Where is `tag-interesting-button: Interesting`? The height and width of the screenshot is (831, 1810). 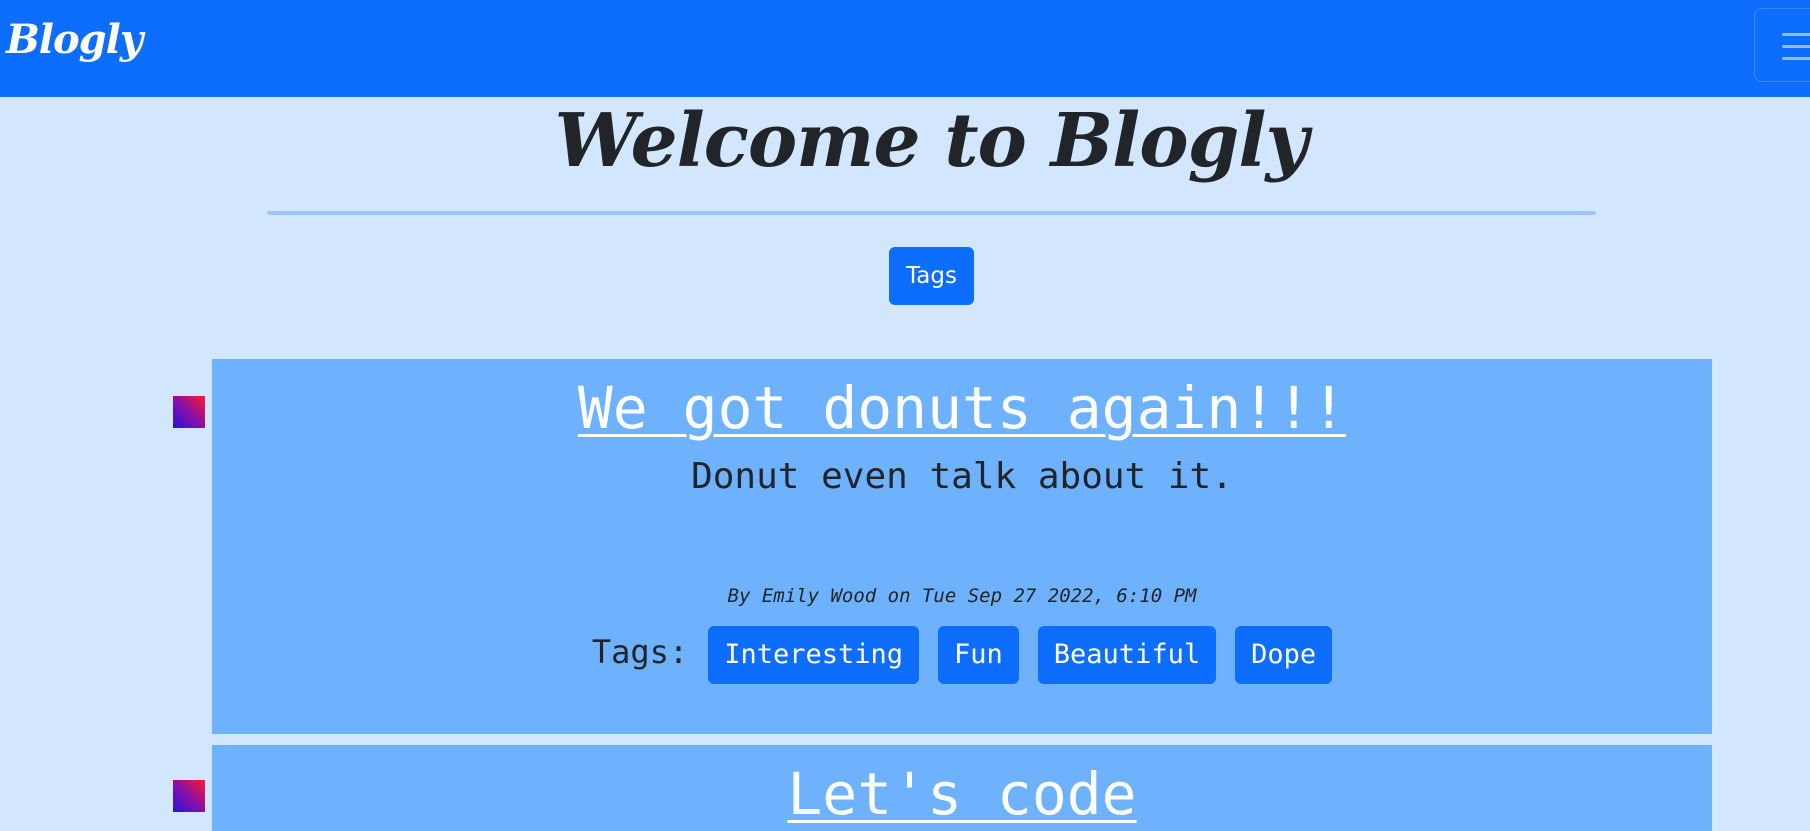 tag-interesting-button: Interesting is located at coordinates (813, 655).